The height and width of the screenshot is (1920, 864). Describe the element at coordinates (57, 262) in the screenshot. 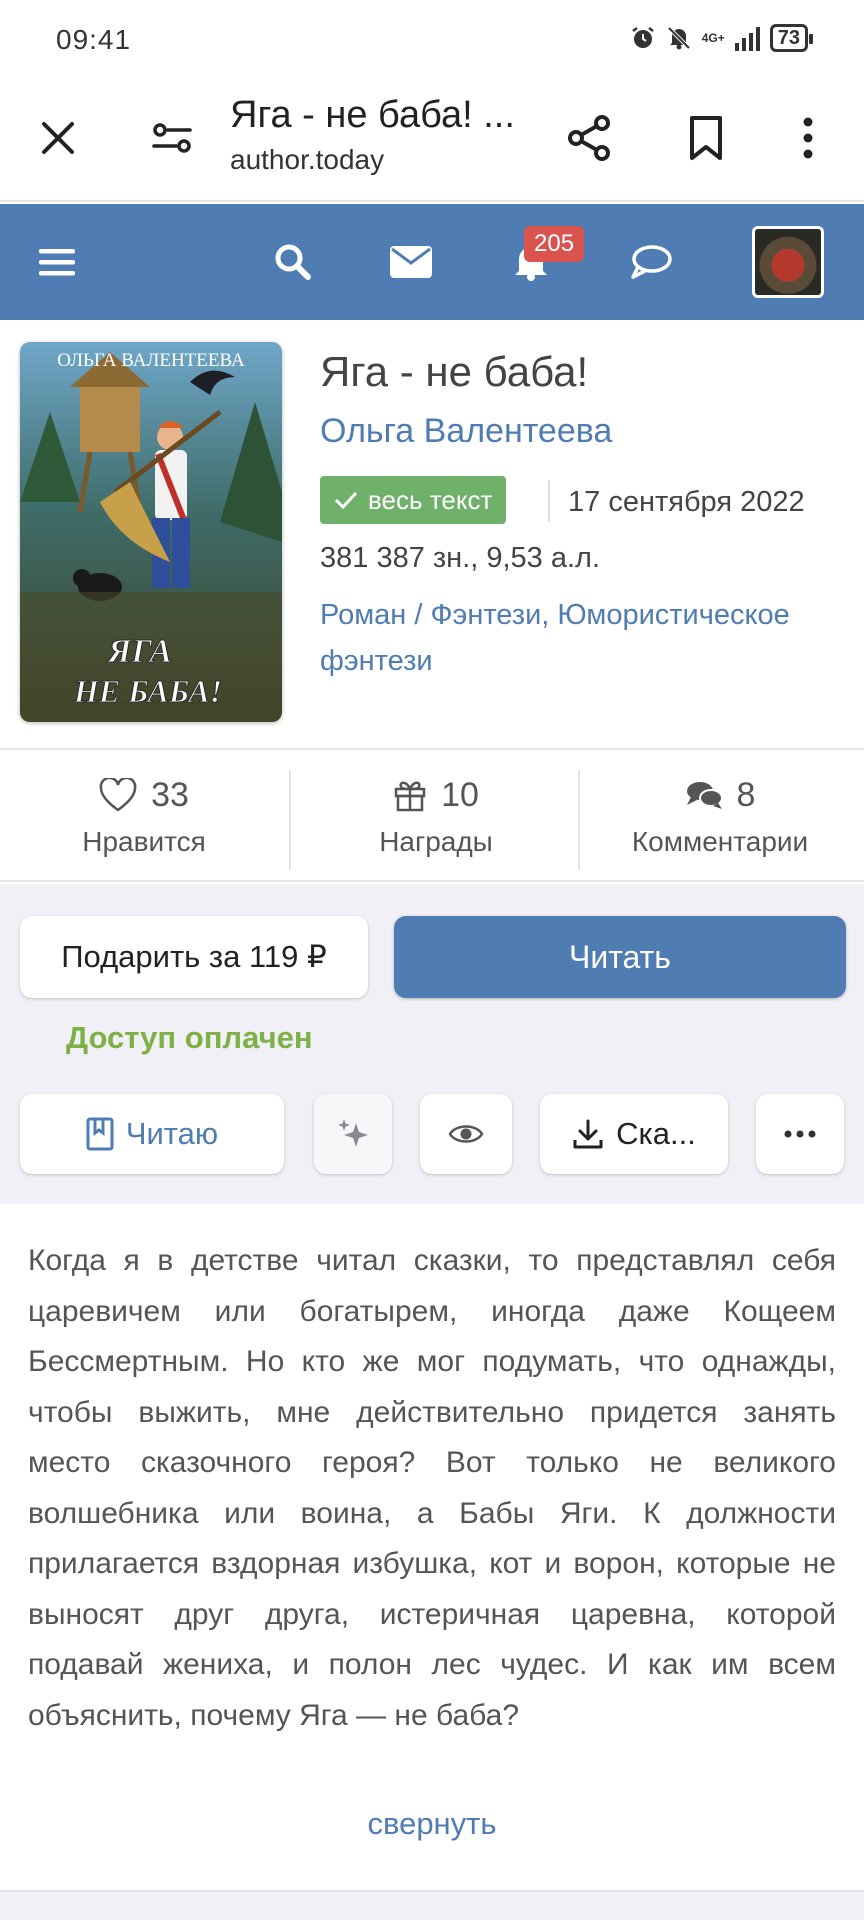

I see `menu-icon` at that location.